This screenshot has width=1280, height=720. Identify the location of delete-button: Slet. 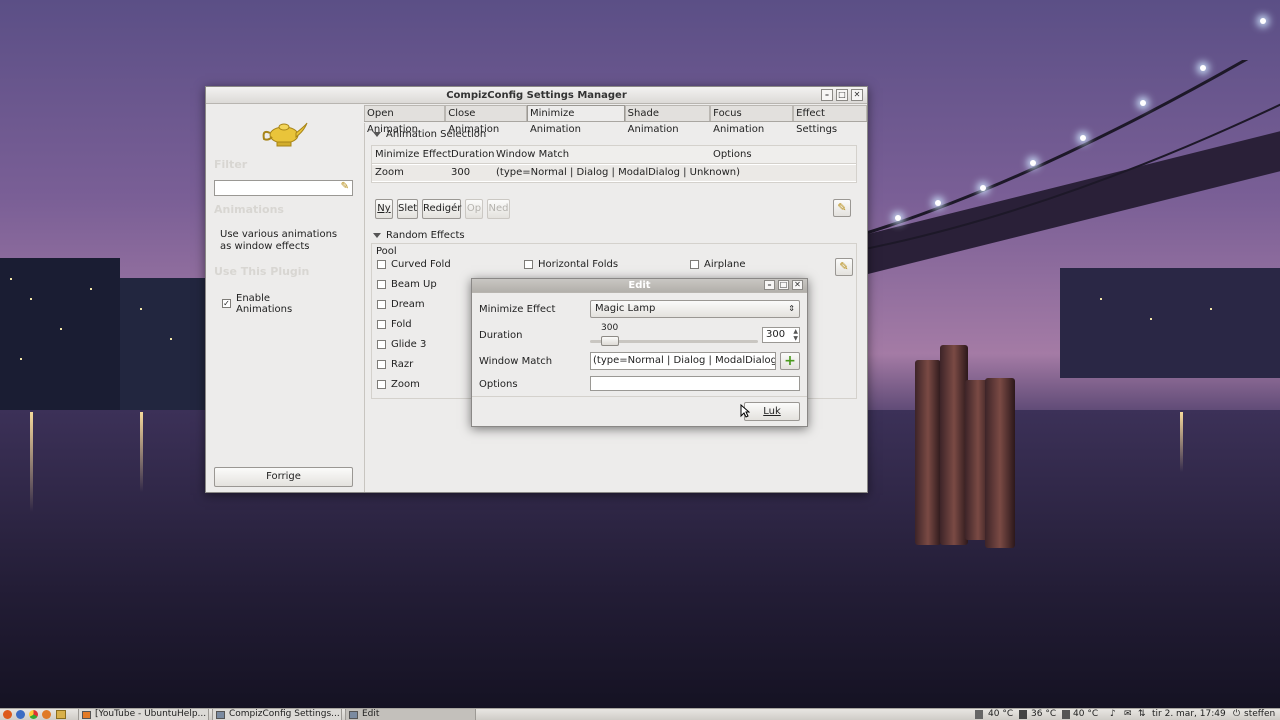
(407, 209).